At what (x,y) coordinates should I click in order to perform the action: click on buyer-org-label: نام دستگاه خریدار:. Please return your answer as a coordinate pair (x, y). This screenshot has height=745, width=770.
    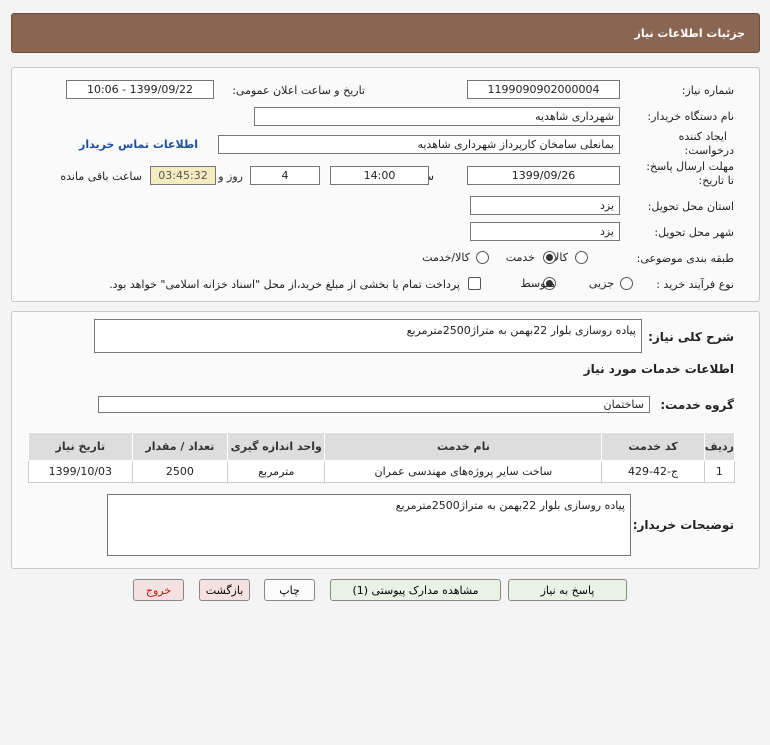
    Looking at the image, I should click on (690, 116).